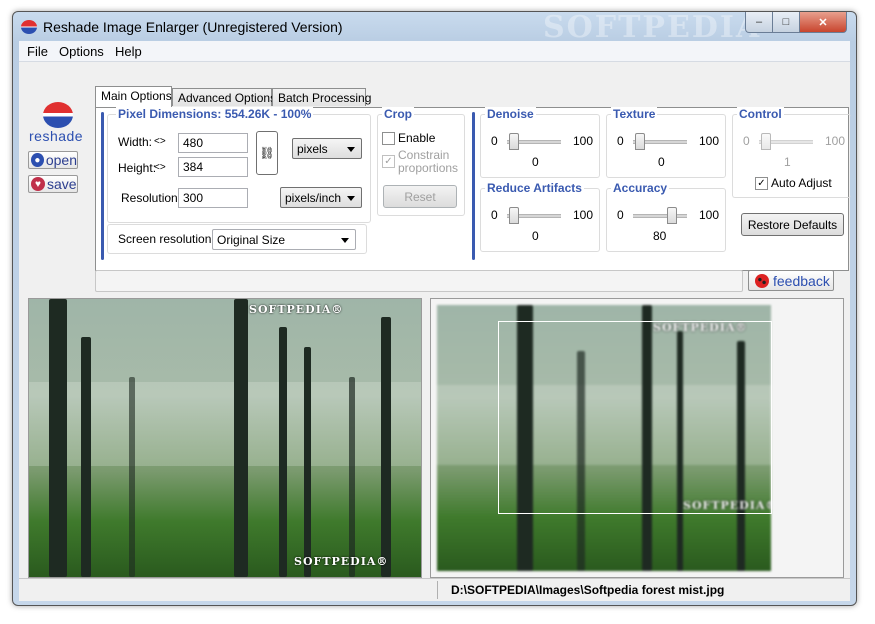 Image resolution: width=875 pixels, height=624 pixels. What do you see at coordinates (534, 188) in the screenshot?
I see `reduce-artifacts-title: Reduce Artifacts` at bounding box center [534, 188].